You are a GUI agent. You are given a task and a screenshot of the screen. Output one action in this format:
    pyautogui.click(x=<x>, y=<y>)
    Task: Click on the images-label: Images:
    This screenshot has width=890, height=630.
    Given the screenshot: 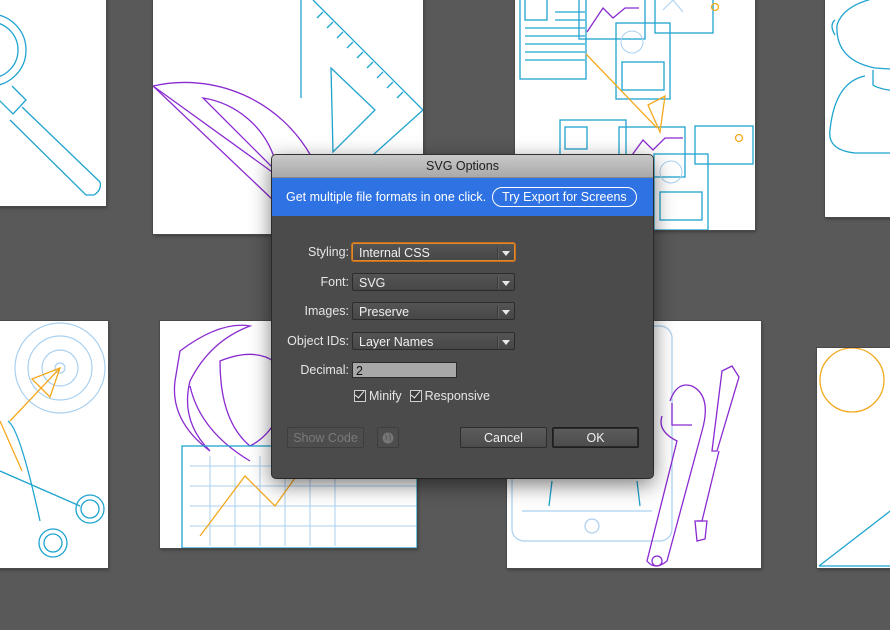 What is the action you would take?
    pyautogui.click(x=326, y=311)
    